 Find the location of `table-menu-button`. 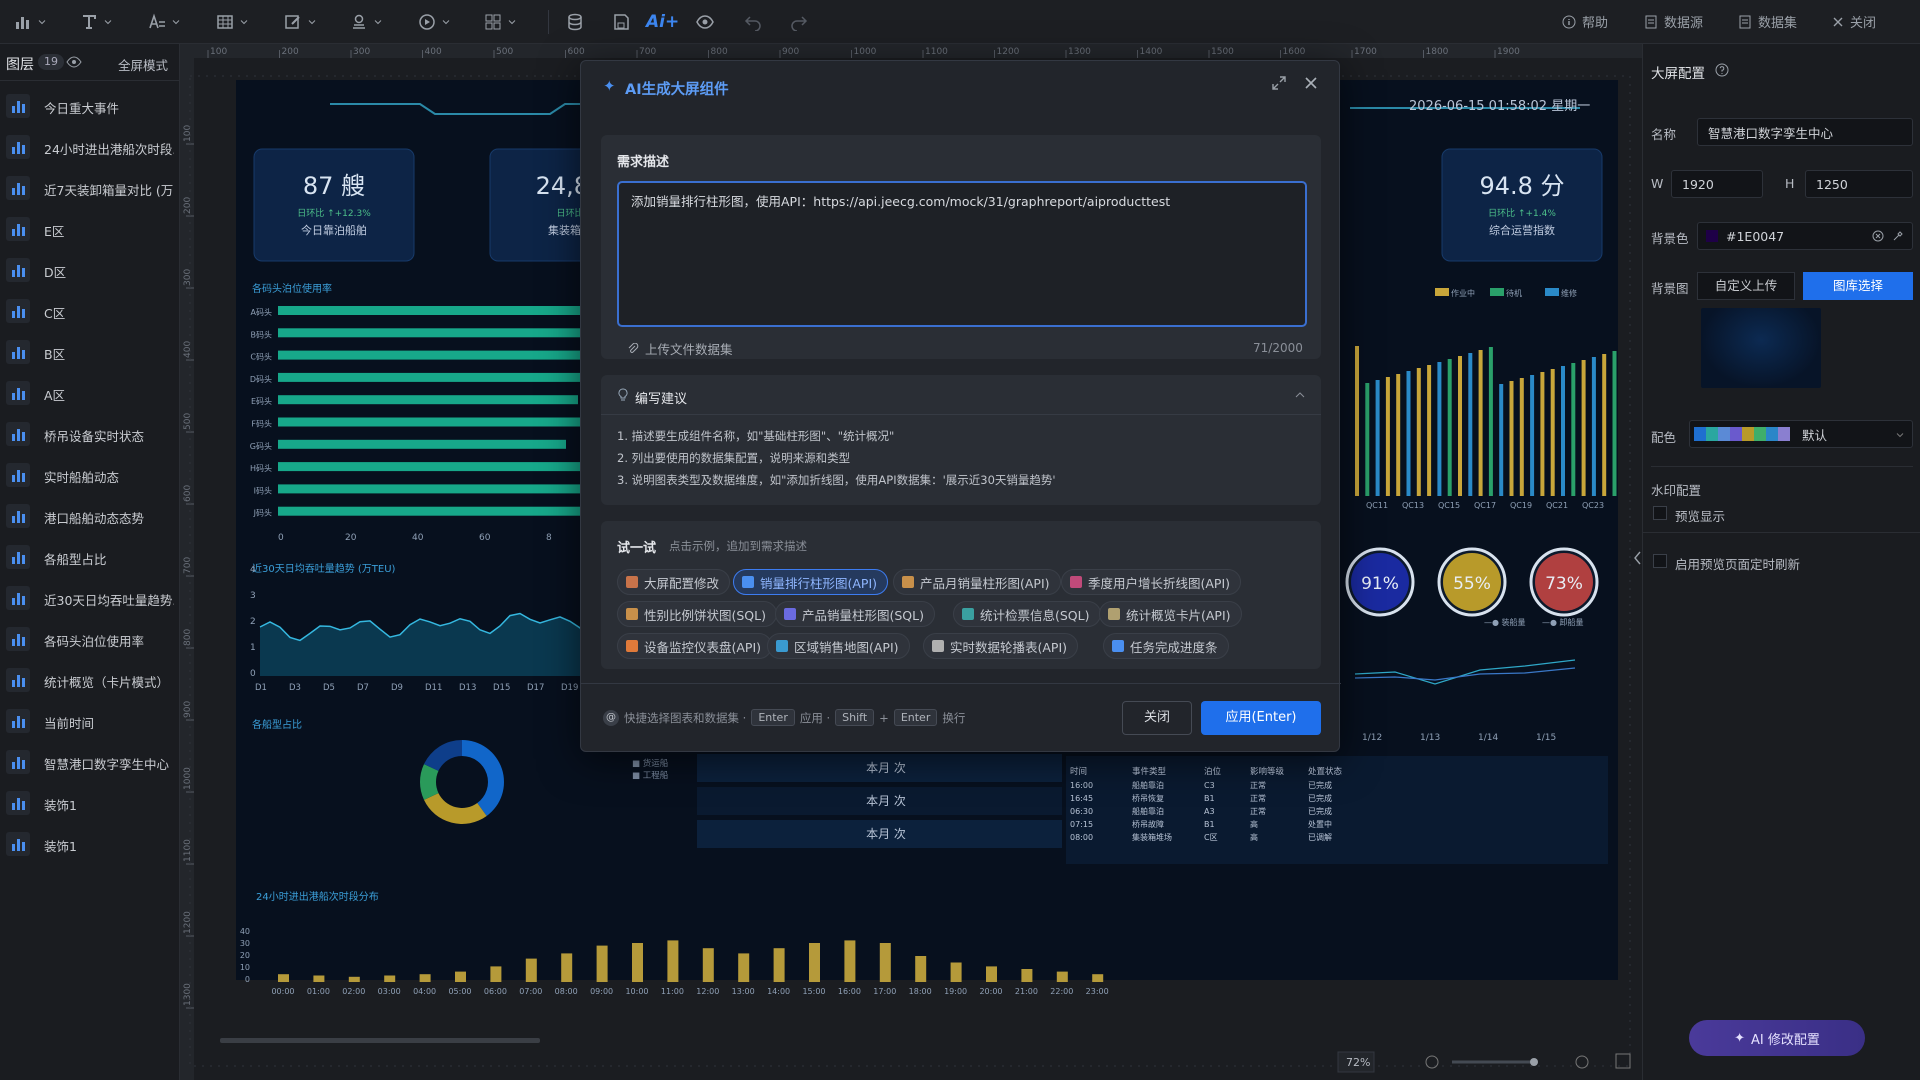

table-menu-button is located at coordinates (232, 22).